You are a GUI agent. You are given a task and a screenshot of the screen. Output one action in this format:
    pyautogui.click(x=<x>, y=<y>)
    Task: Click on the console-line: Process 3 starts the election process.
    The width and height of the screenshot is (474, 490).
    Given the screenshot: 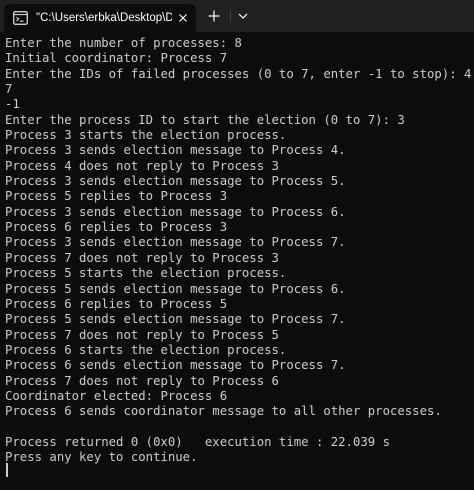 What is the action you would take?
    pyautogui.click(x=146, y=135)
    